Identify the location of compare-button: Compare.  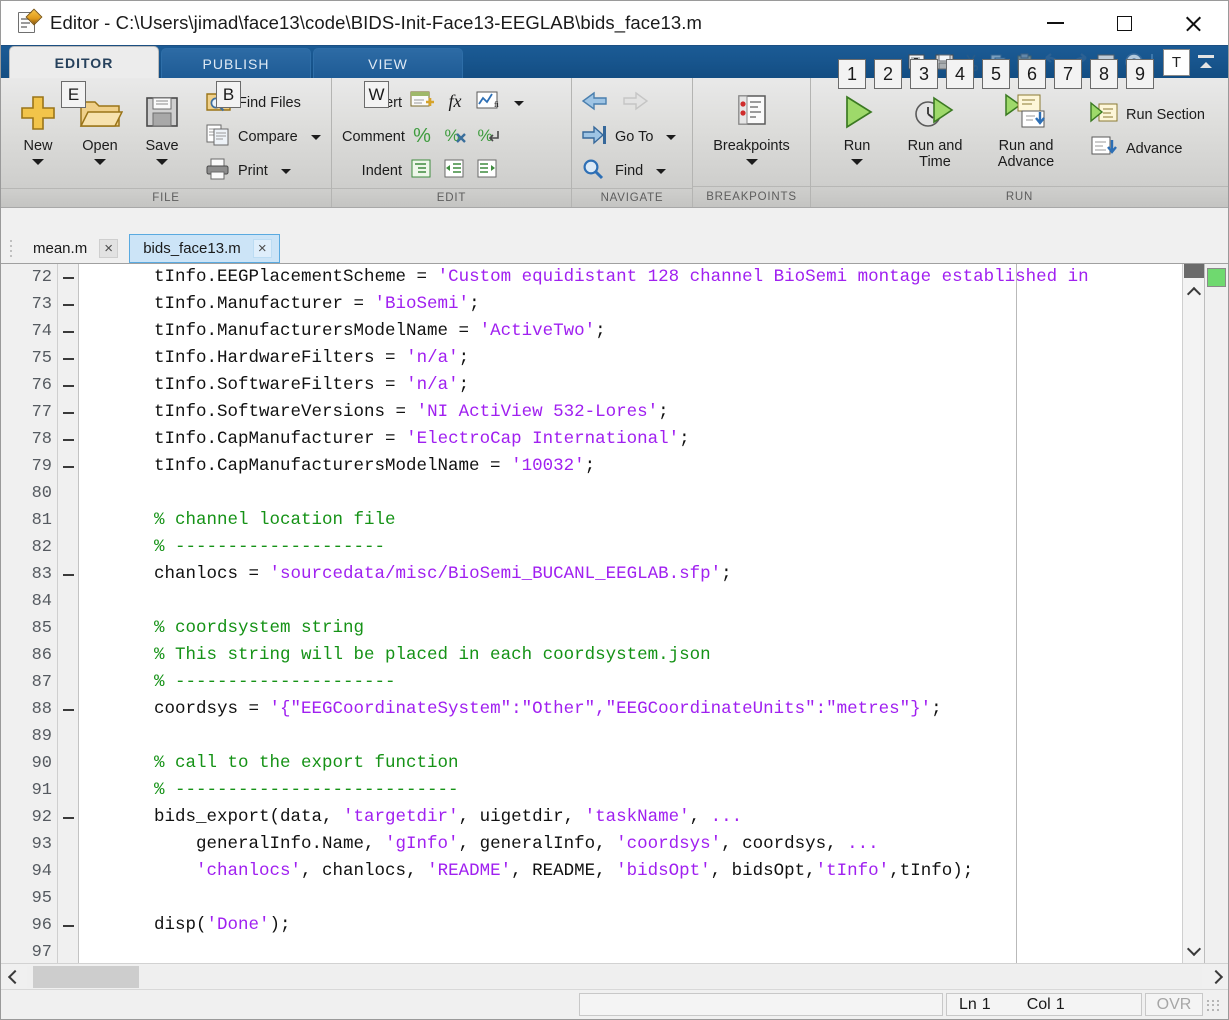
(262, 137).